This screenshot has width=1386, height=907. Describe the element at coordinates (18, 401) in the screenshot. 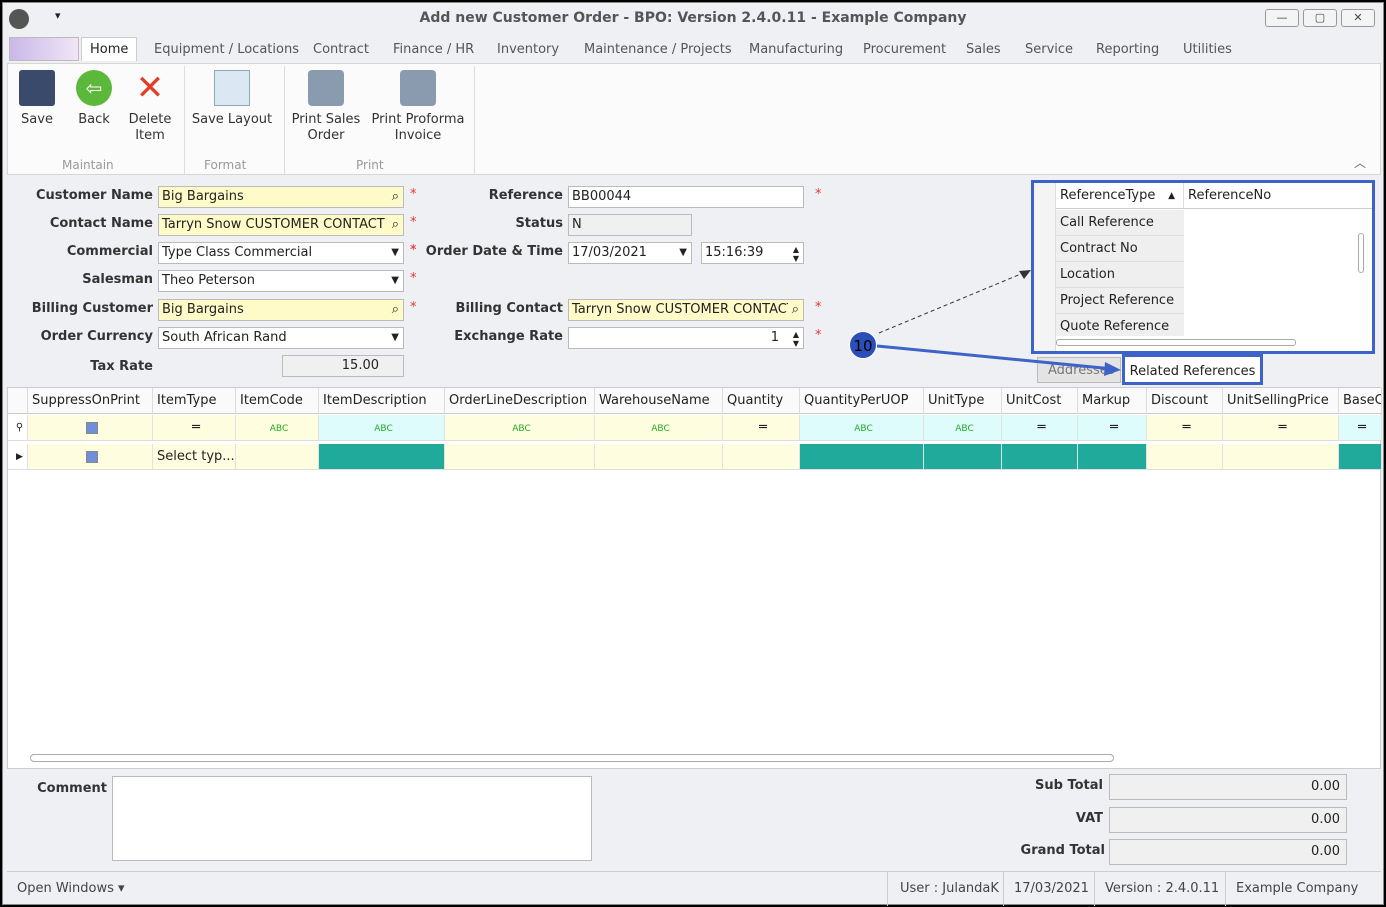

I see `row-indicator-header` at that location.